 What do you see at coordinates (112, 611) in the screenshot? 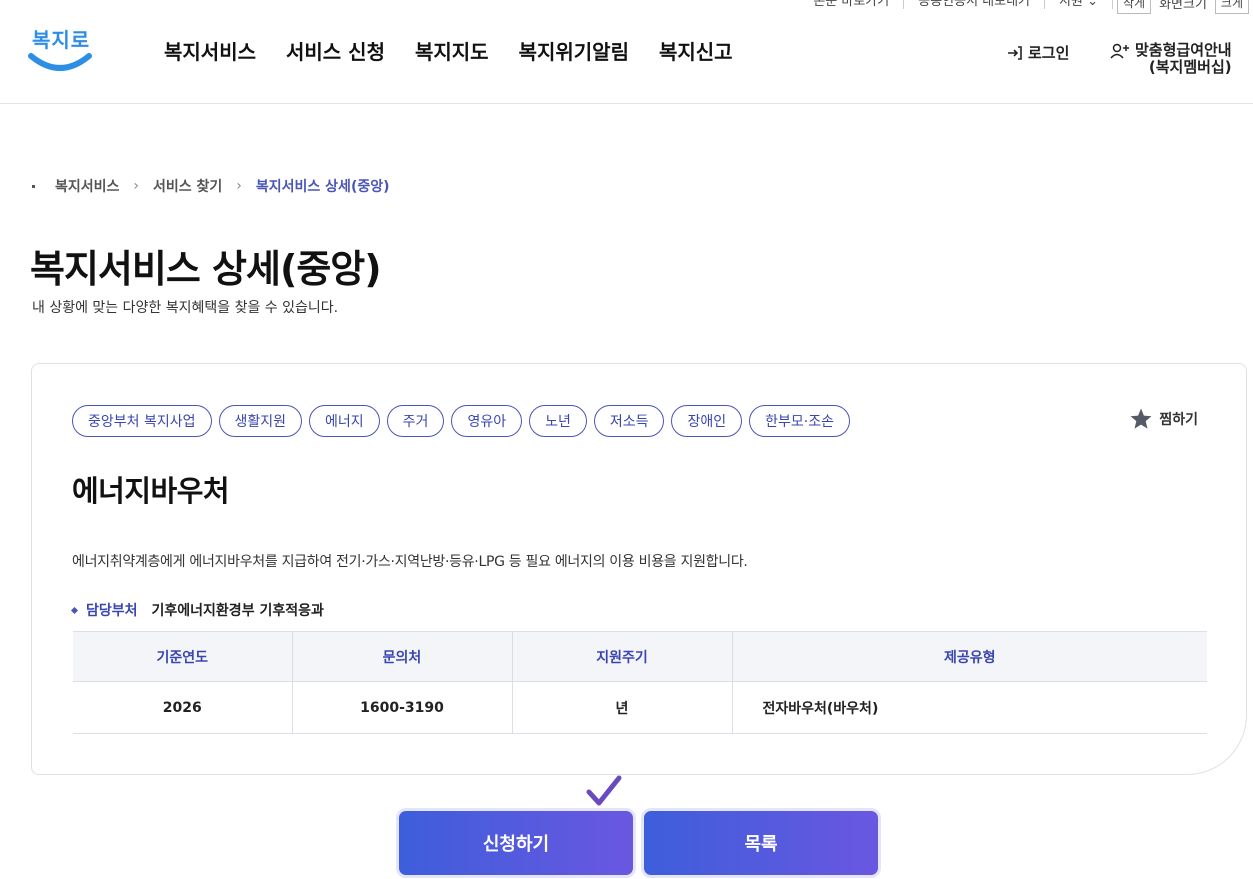
I see `department-label: 담당부처` at bounding box center [112, 611].